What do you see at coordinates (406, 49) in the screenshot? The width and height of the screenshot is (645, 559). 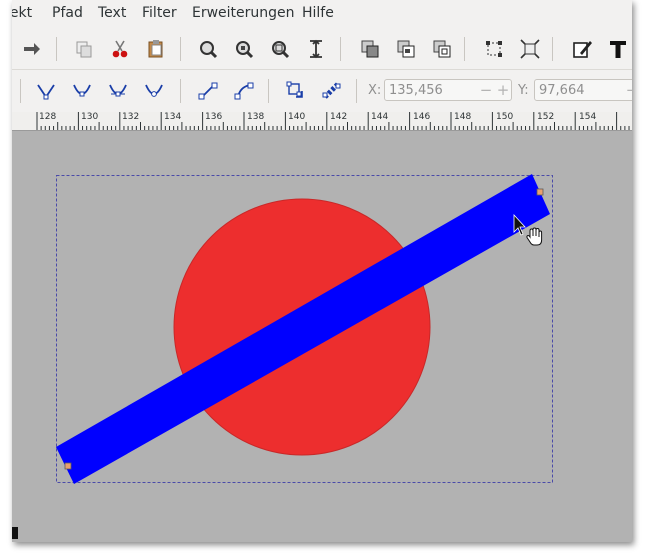 I see `group-icon` at bounding box center [406, 49].